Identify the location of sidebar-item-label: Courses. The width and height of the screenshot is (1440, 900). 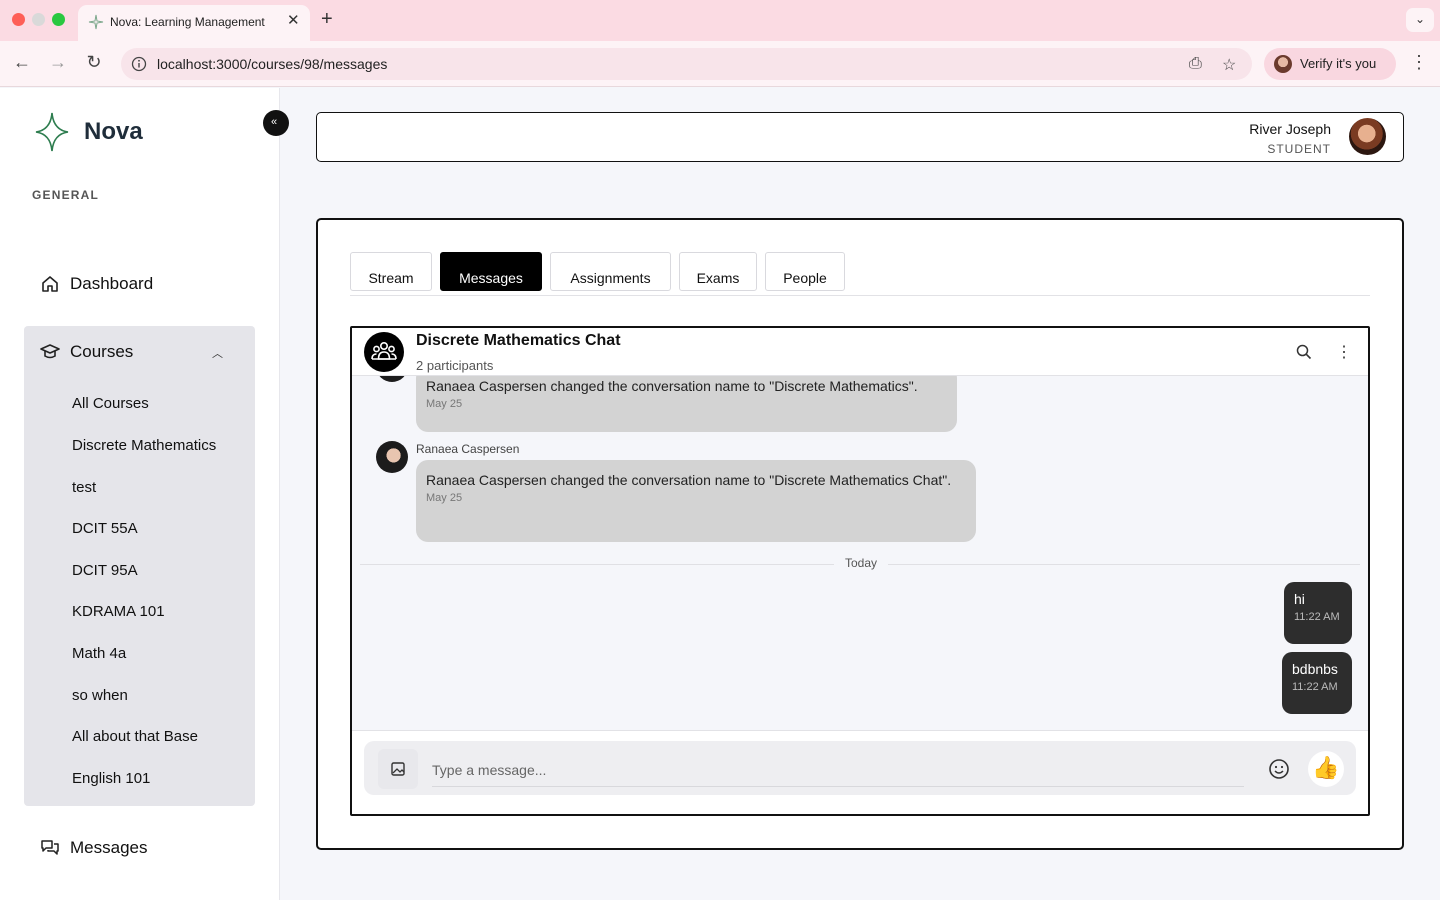
(102, 351).